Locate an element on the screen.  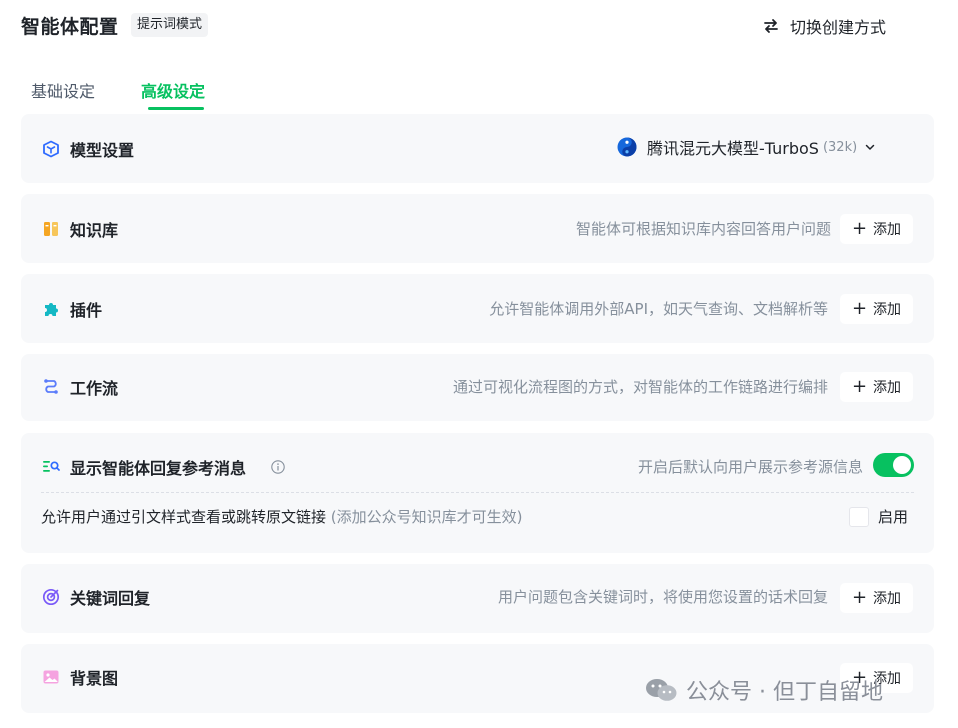
model-name: 腾讯混元大模型-TurboS is located at coordinates (733, 148).